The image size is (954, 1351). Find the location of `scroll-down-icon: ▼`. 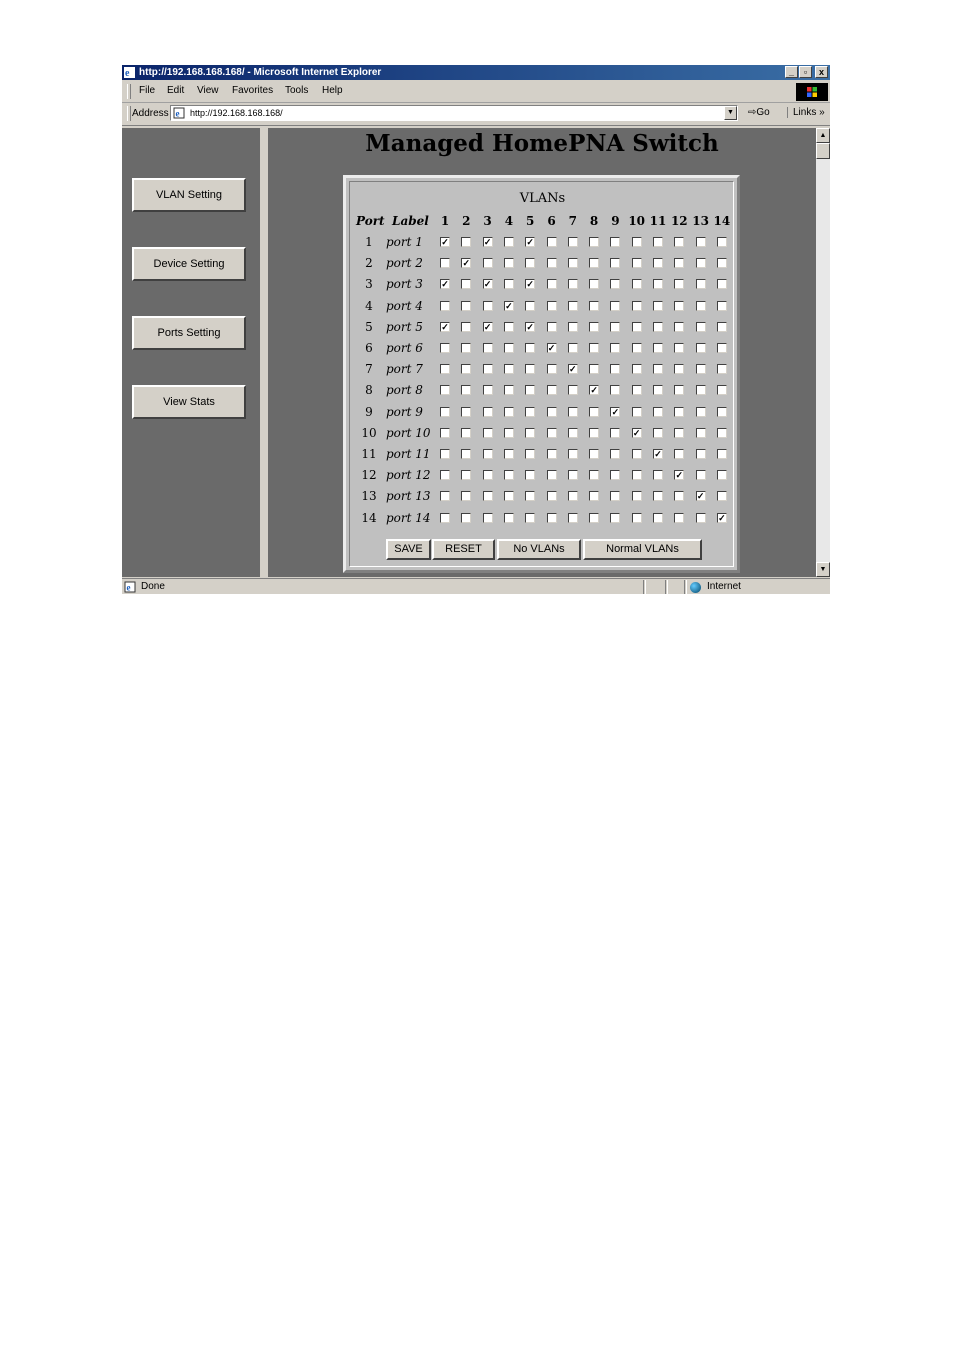

scroll-down-icon: ▼ is located at coordinates (823, 569).